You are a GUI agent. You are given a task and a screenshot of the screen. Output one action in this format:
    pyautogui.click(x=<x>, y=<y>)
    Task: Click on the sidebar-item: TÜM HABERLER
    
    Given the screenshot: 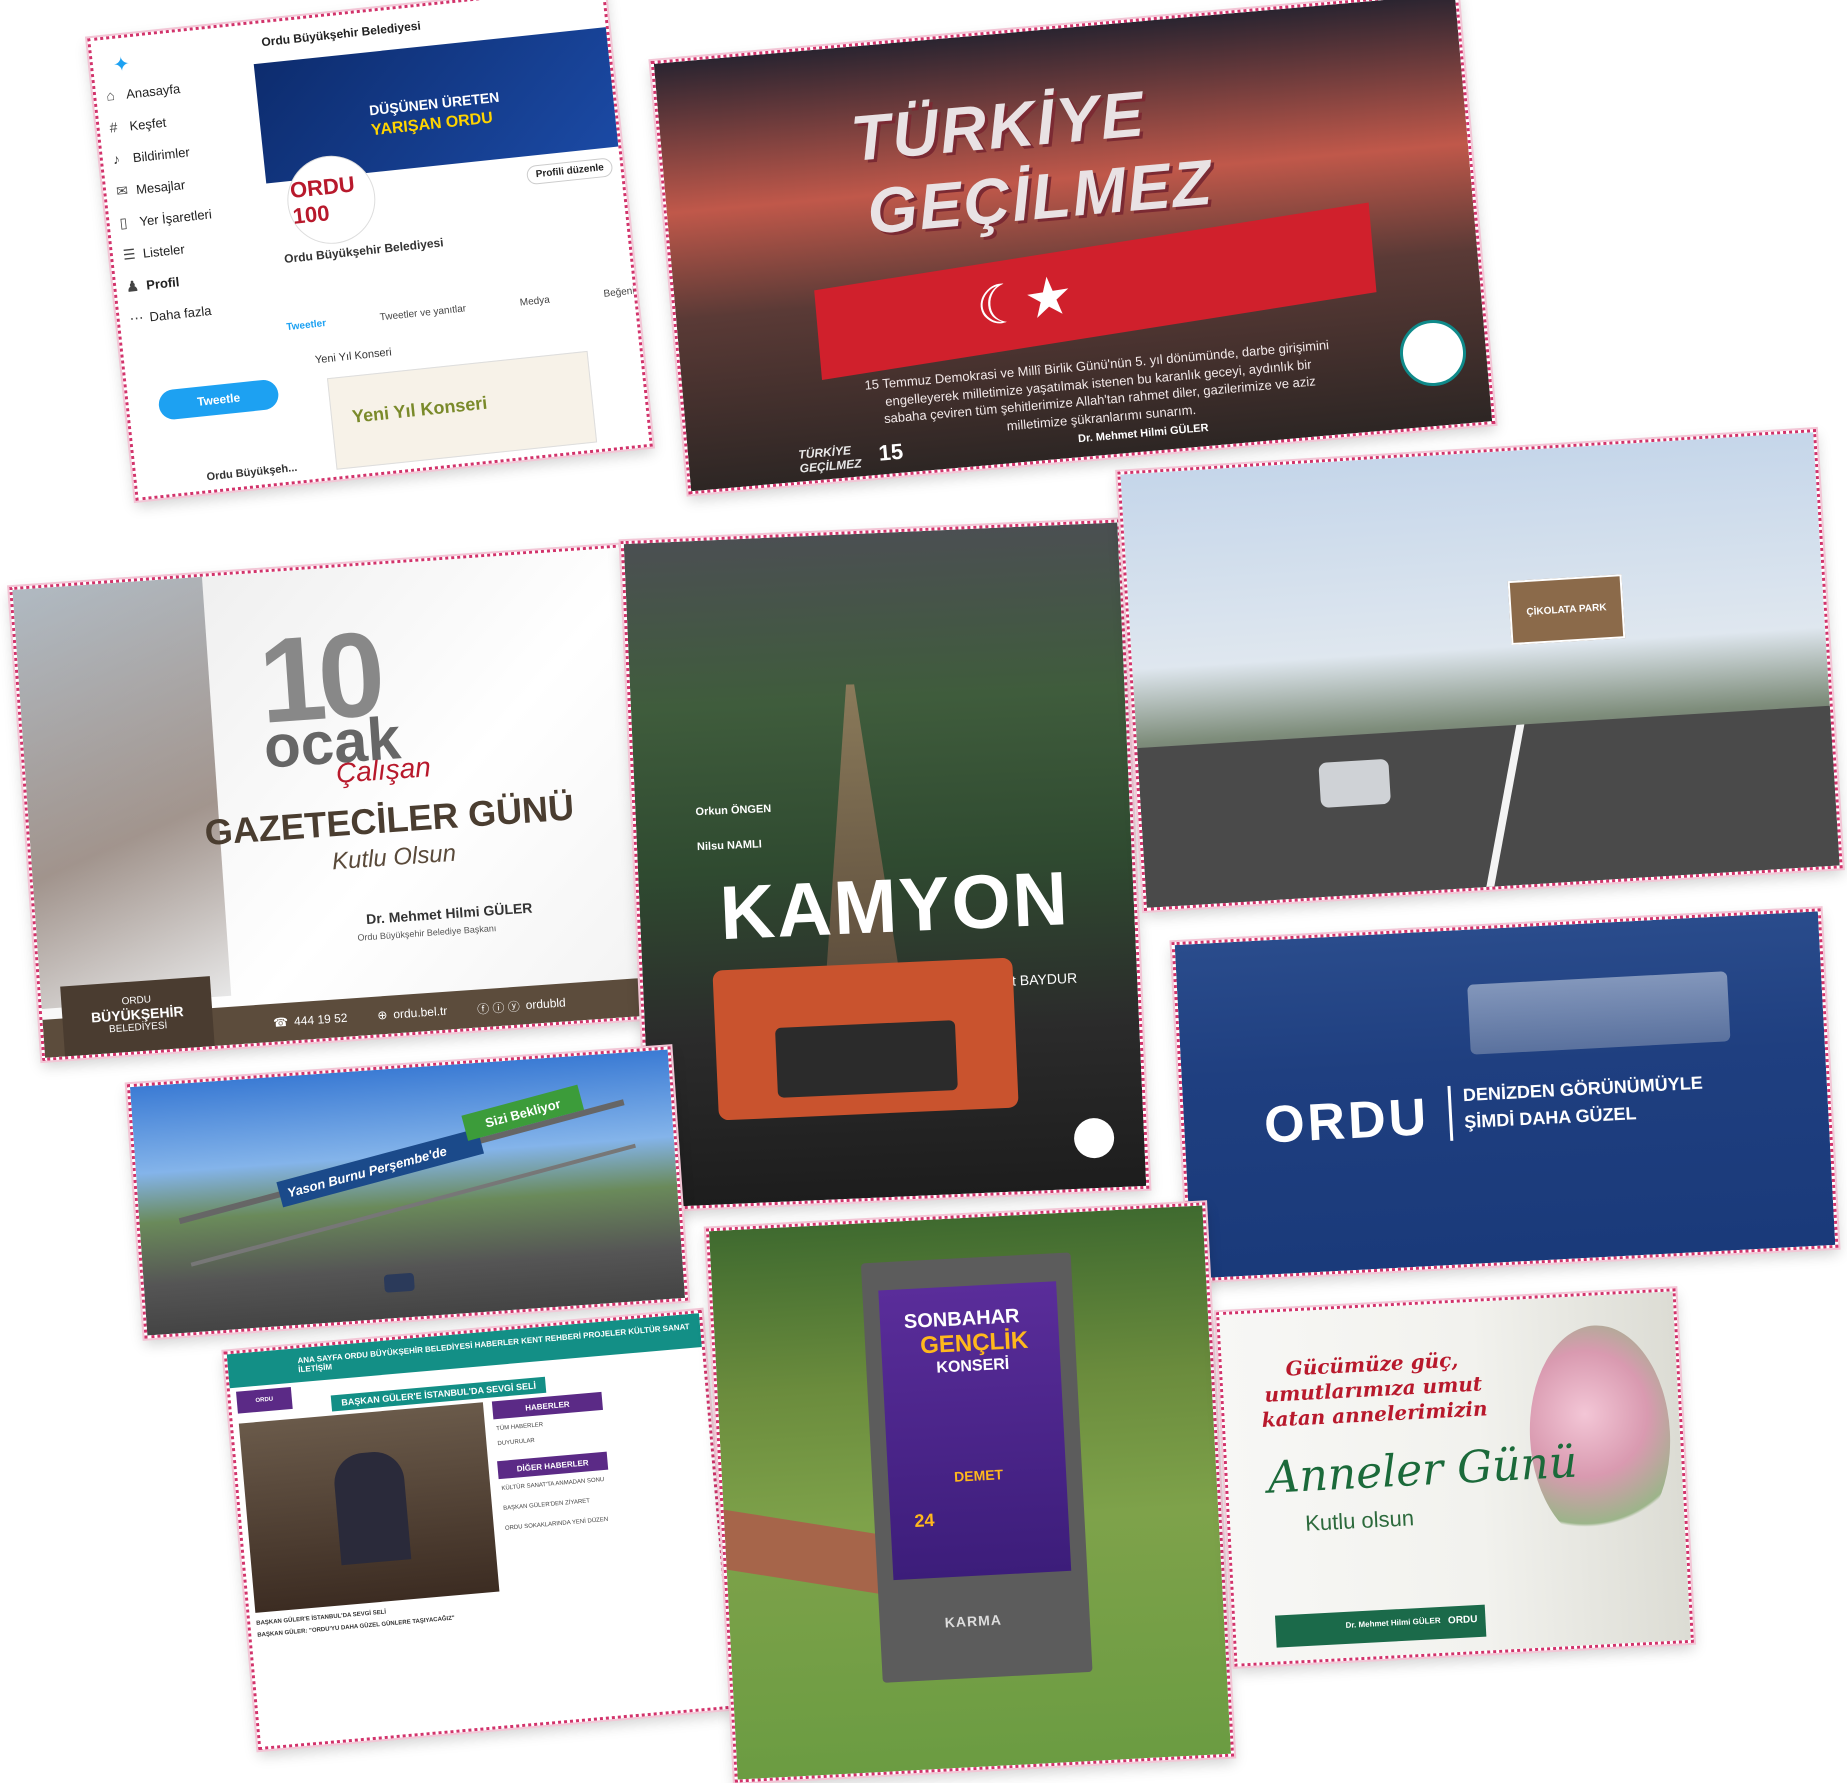 What is the action you would take?
    pyautogui.click(x=550, y=1424)
    